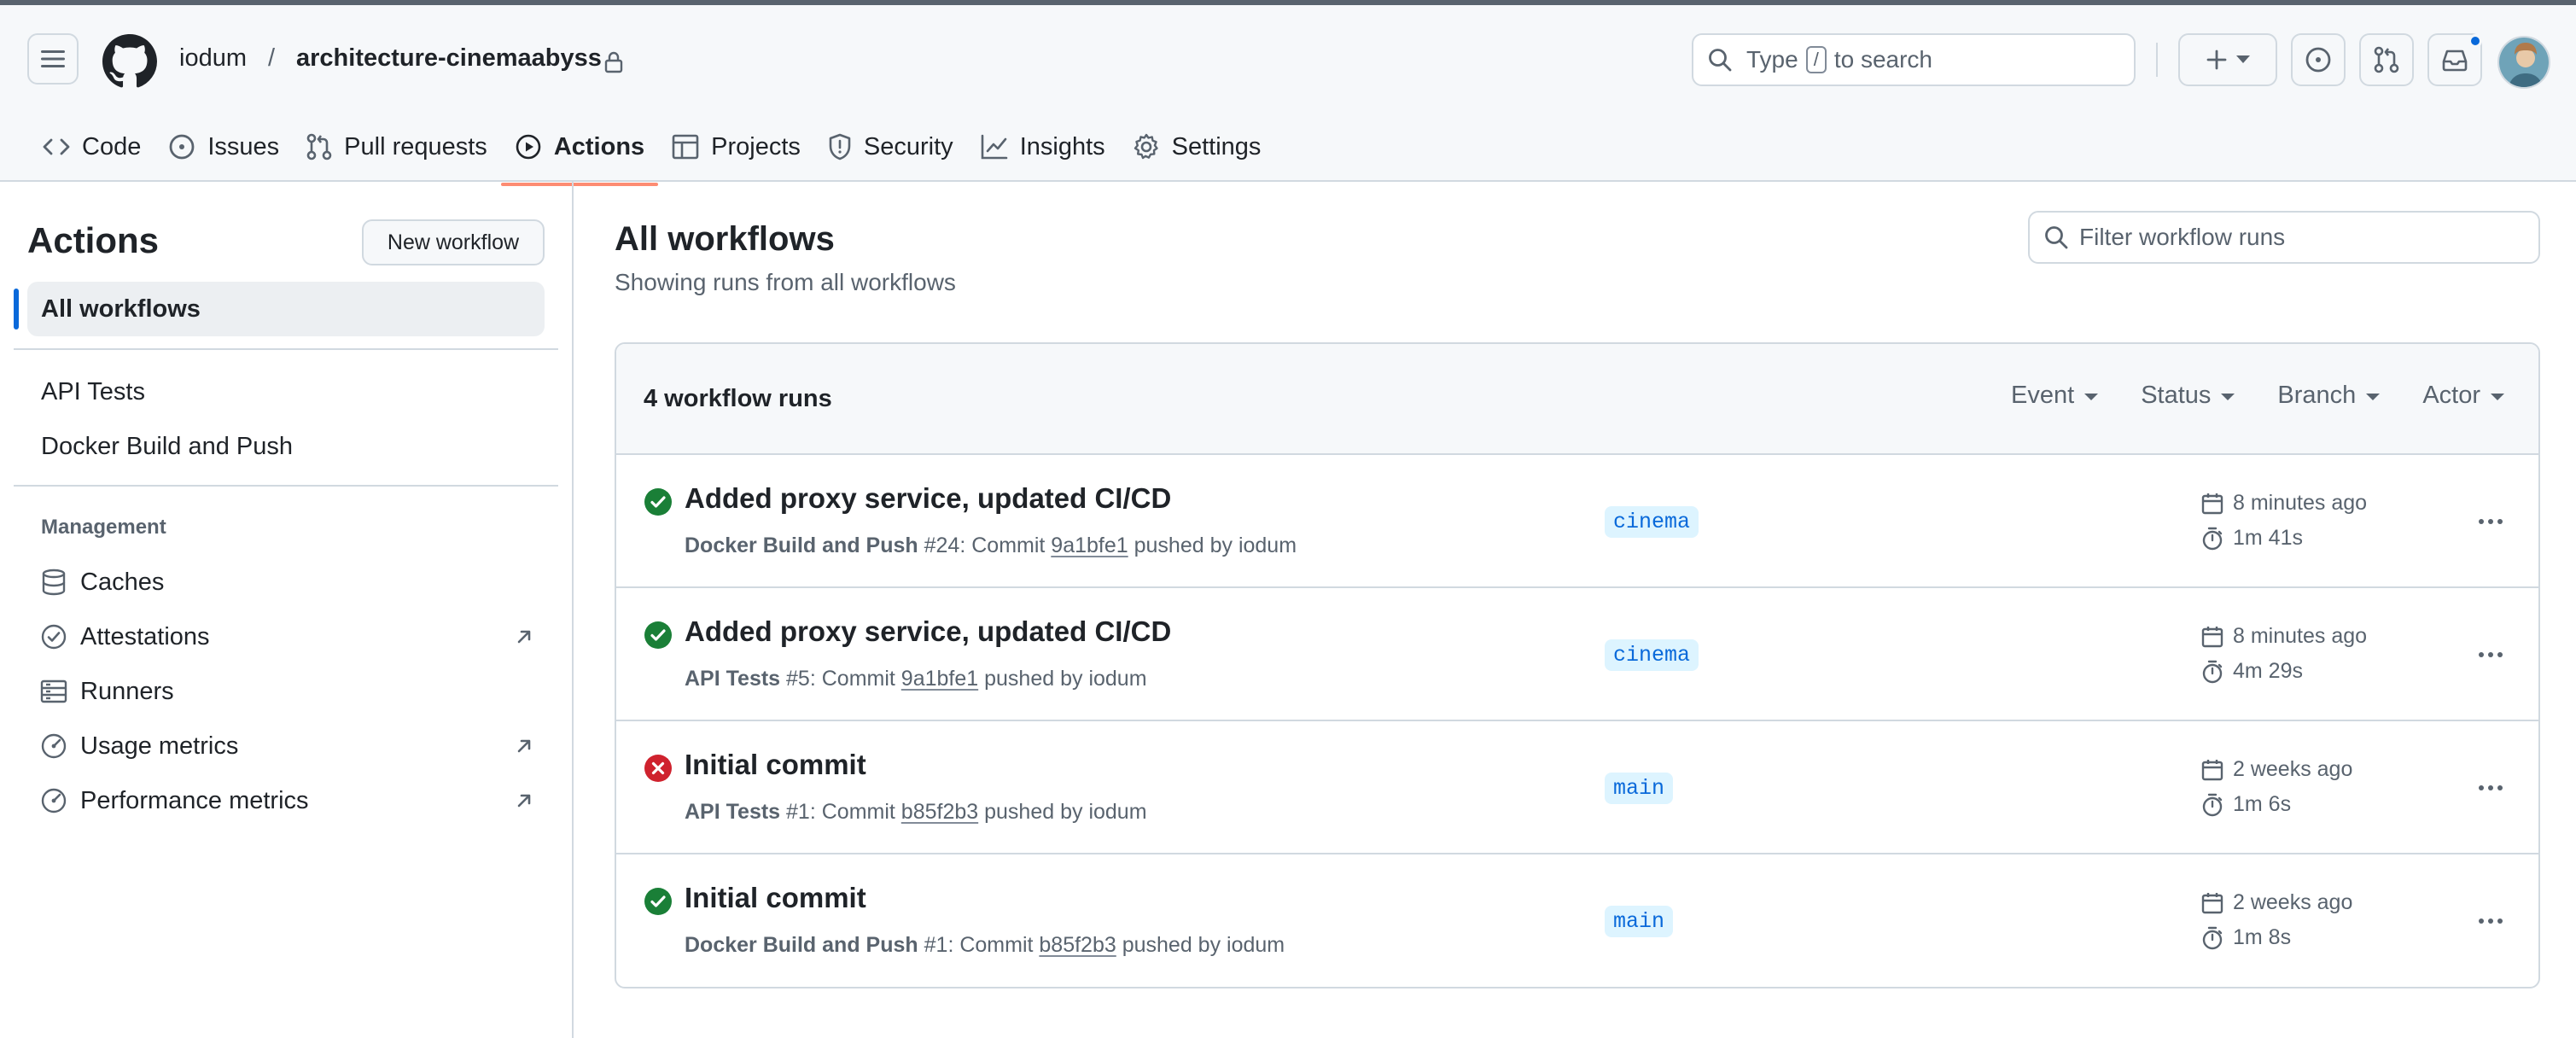 This screenshot has width=2576, height=1038. I want to click on run-duration-value: 1m 41s, so click(2268, 538).